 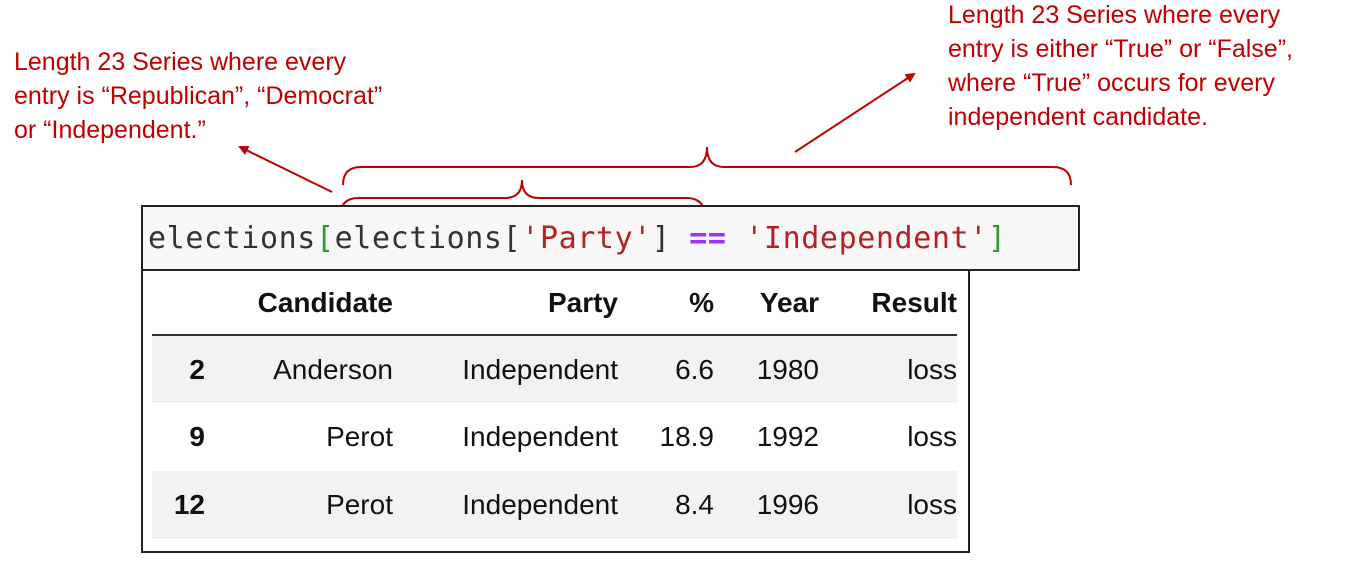 What do you see at coordinates (299, 303) in the screenshot?
I see `column-header-candidate: Candidate` at bounding box center [299, 303].